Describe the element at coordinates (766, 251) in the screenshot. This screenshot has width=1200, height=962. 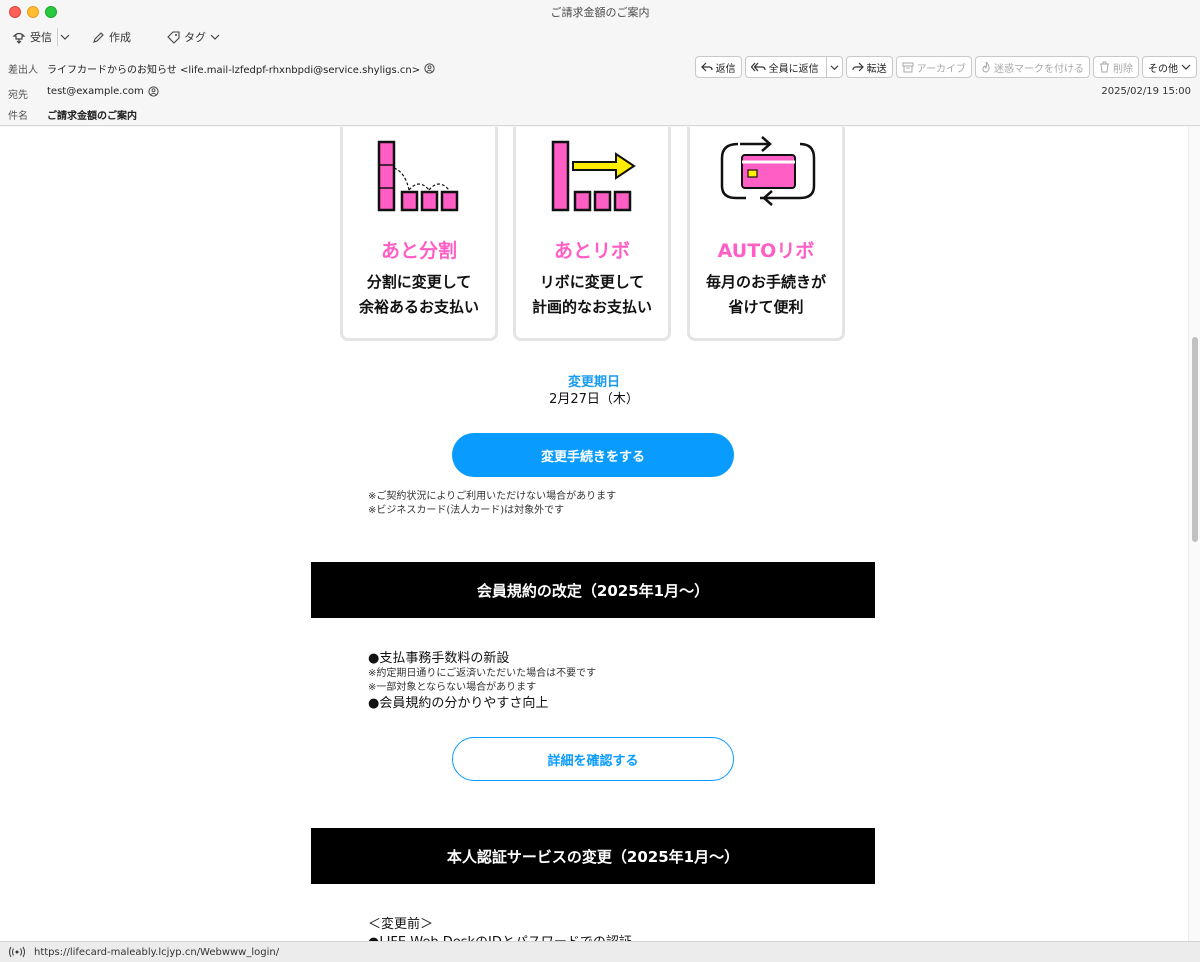
I see `card-title: AUTOリボ` at that location.